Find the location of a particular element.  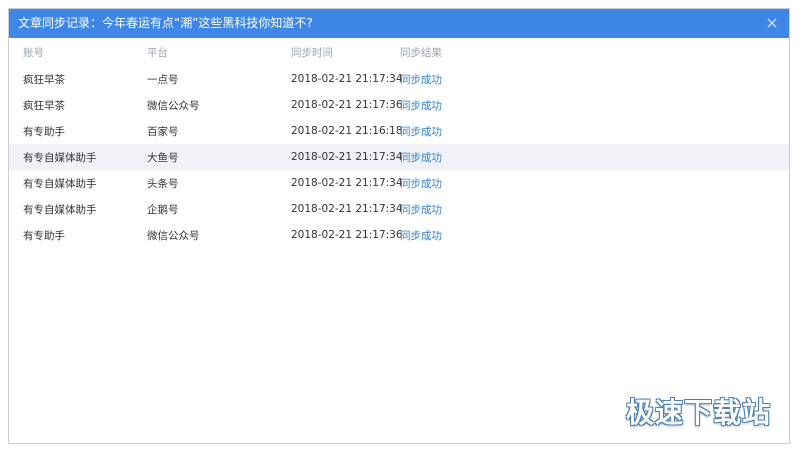

header-account: 账号 is located at coordinates (33, 52).